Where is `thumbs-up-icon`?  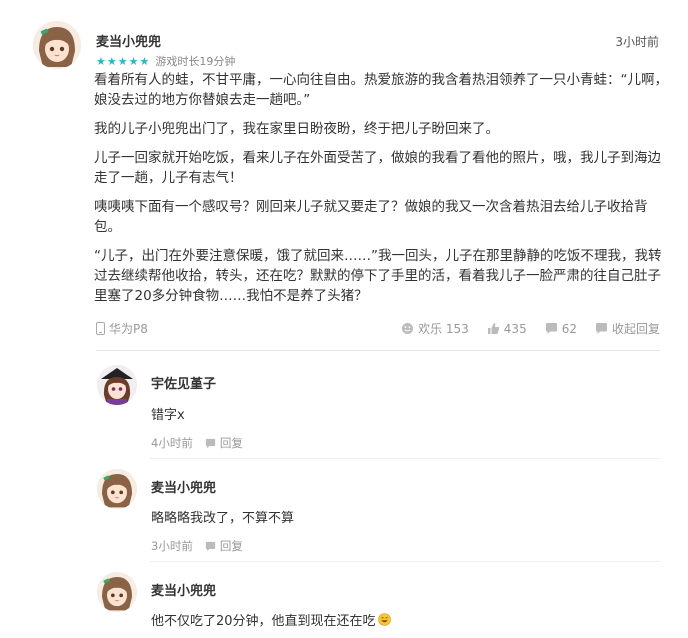 thumbs-up-icon is located at coordinates (493, 328).